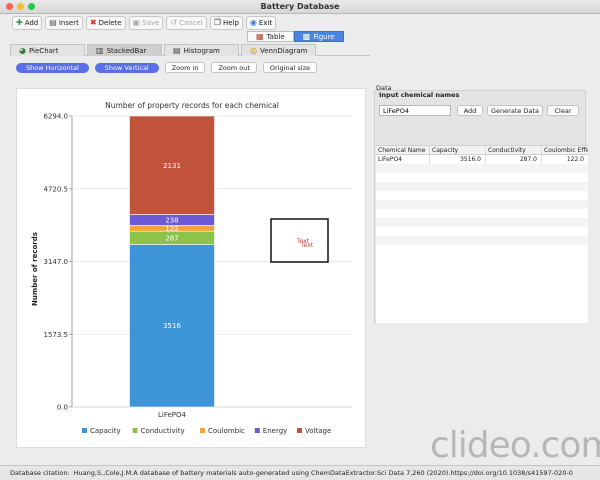 This screenshot has height=480, width=600. What do you see at coordinates (56, 189) in the screenshot?
I see `y-tick-label: 4720.5` at bounding box center [56, 189].